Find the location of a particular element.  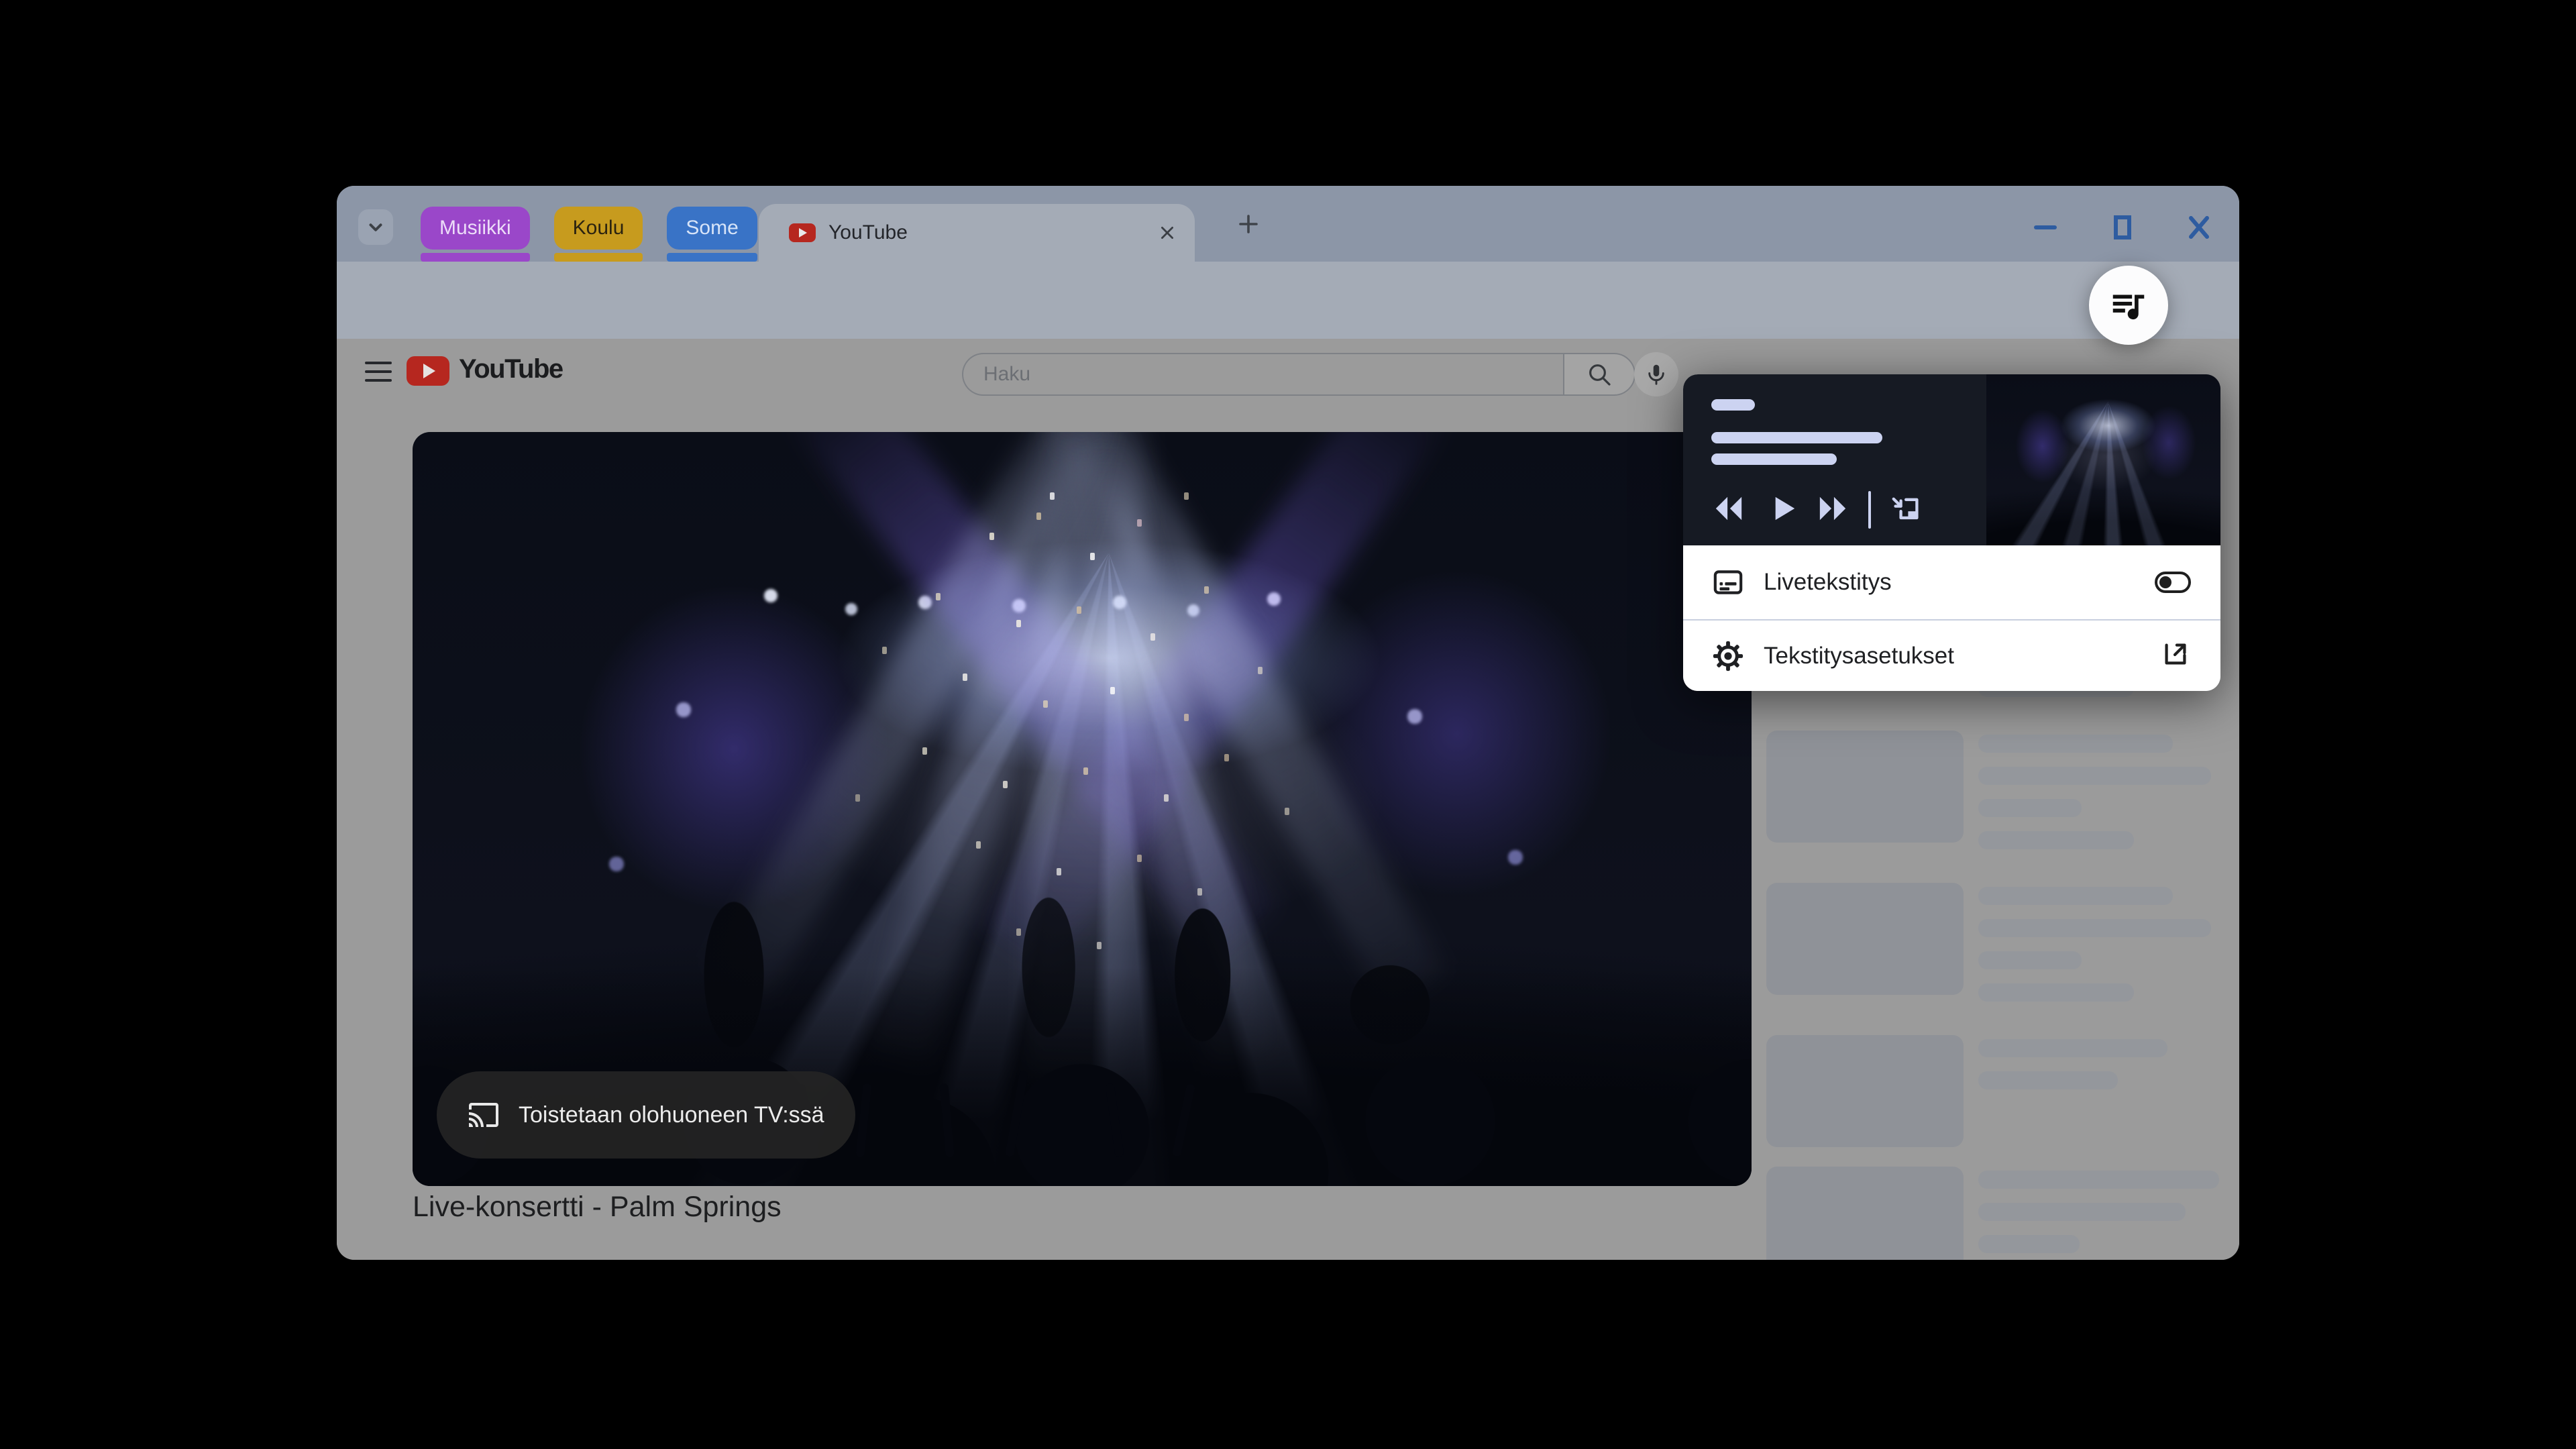

tab-group-koulu: Koulu is located at coordinates (598, 234).